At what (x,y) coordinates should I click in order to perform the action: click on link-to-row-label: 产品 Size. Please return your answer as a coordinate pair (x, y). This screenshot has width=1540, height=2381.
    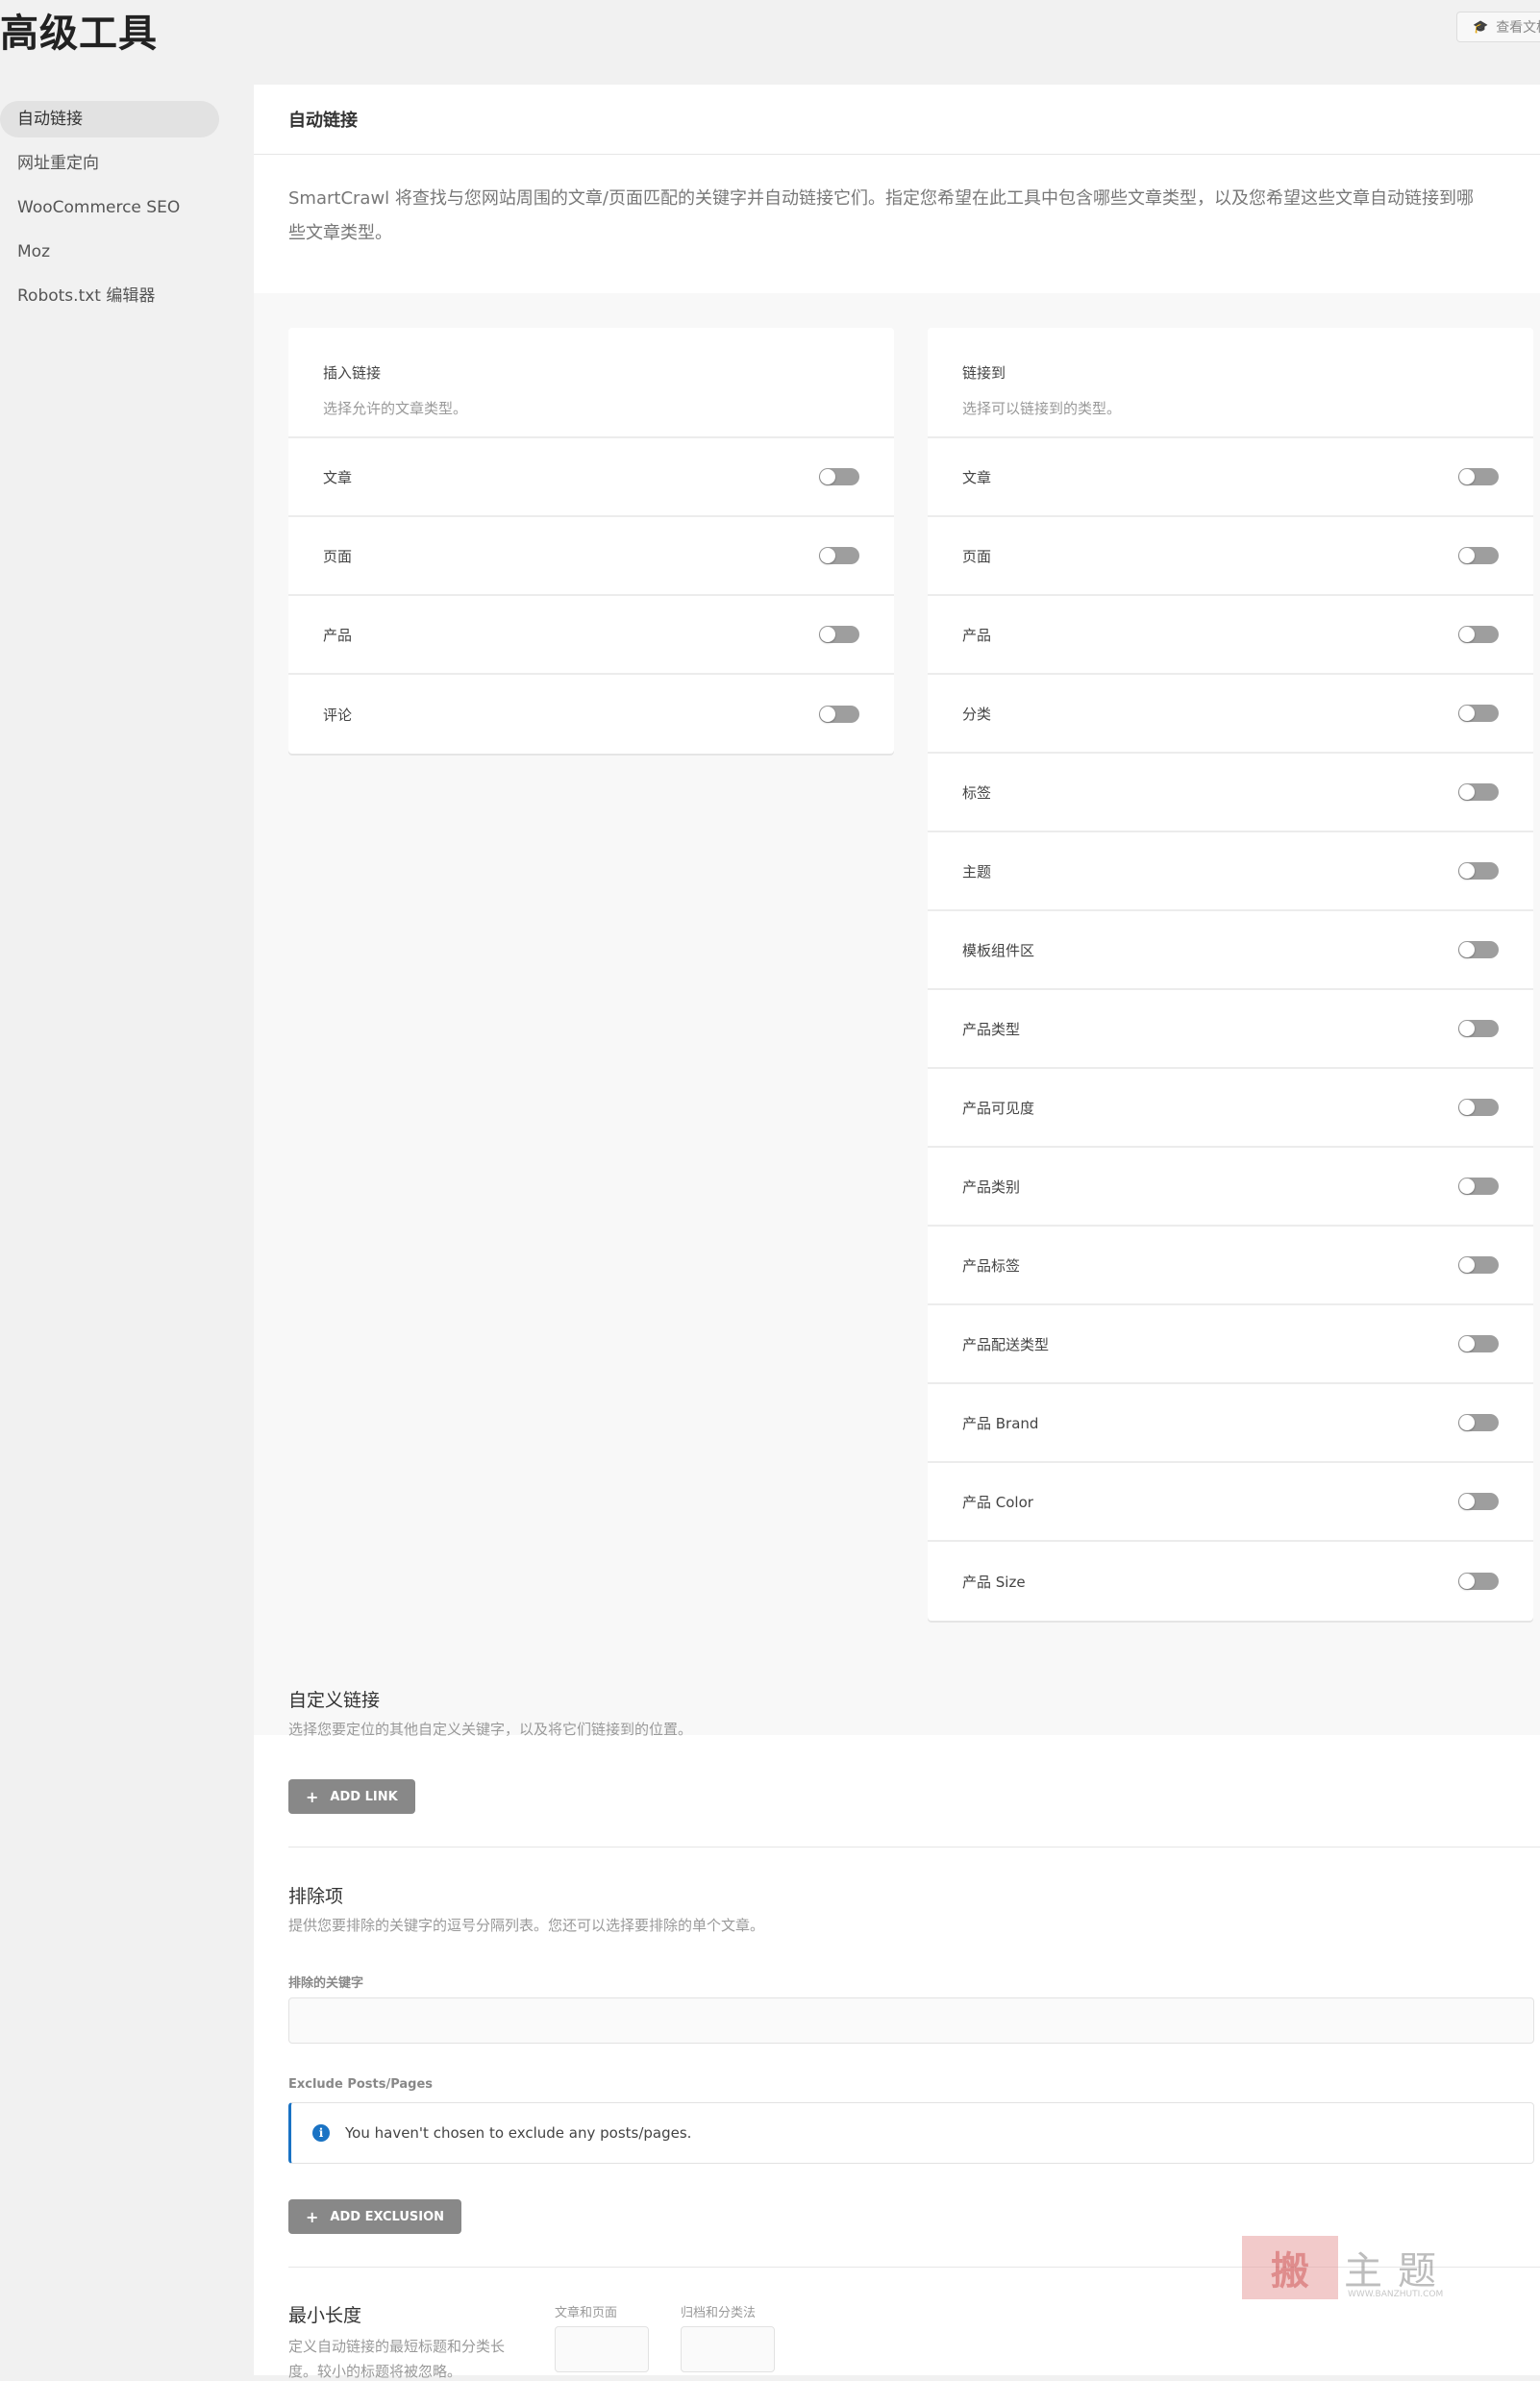
    Looking at the image, I should click on (994, 1582).